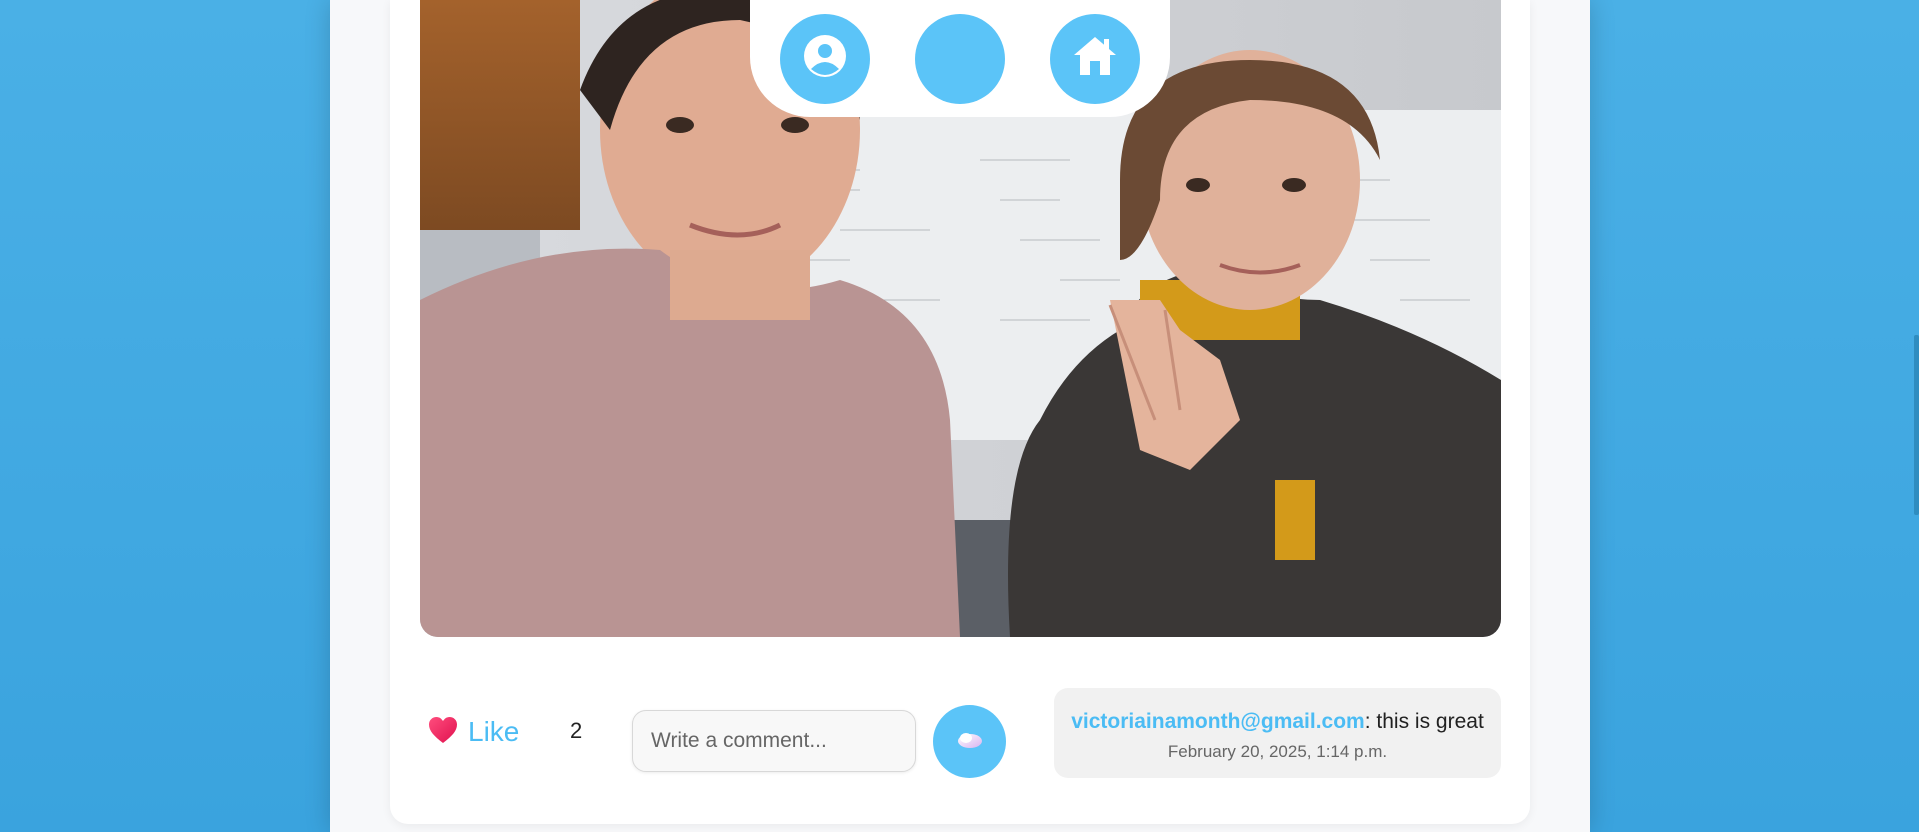  I want to click on user-circle-icon, so click(825, 58).